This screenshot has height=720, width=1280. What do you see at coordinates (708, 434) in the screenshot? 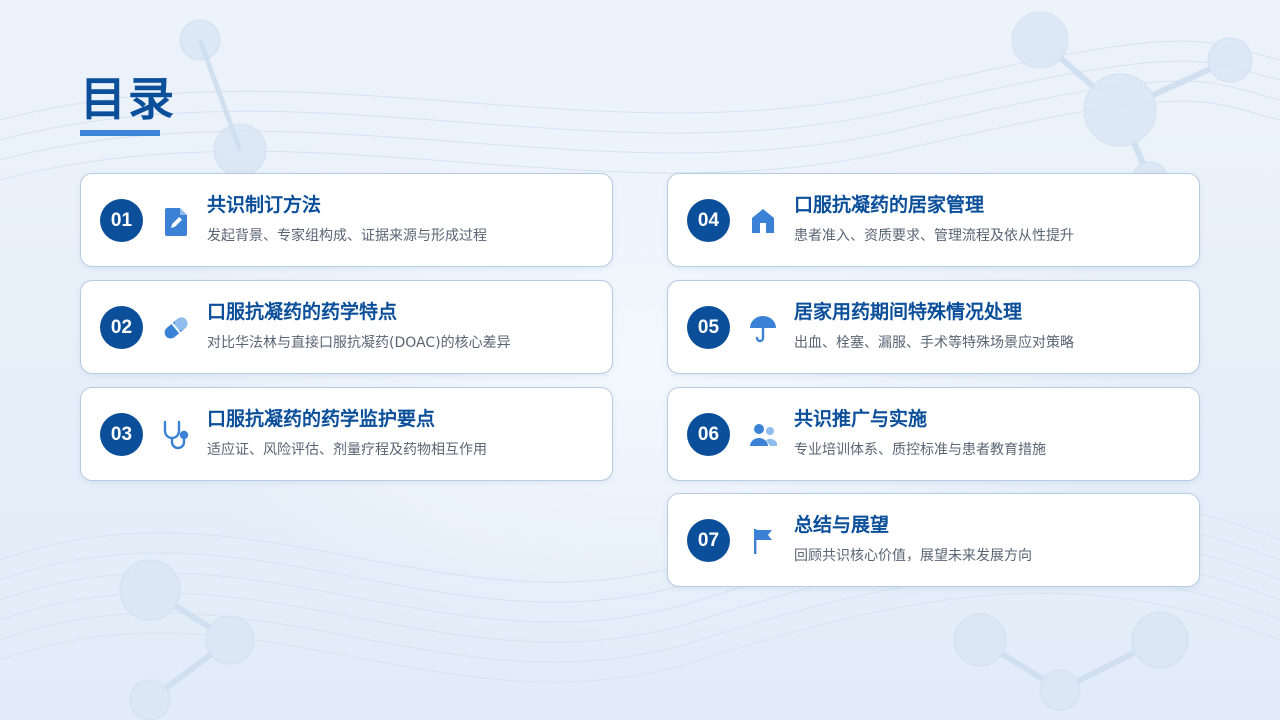
I see `item-number: 06` at bounding box center [708, 434].